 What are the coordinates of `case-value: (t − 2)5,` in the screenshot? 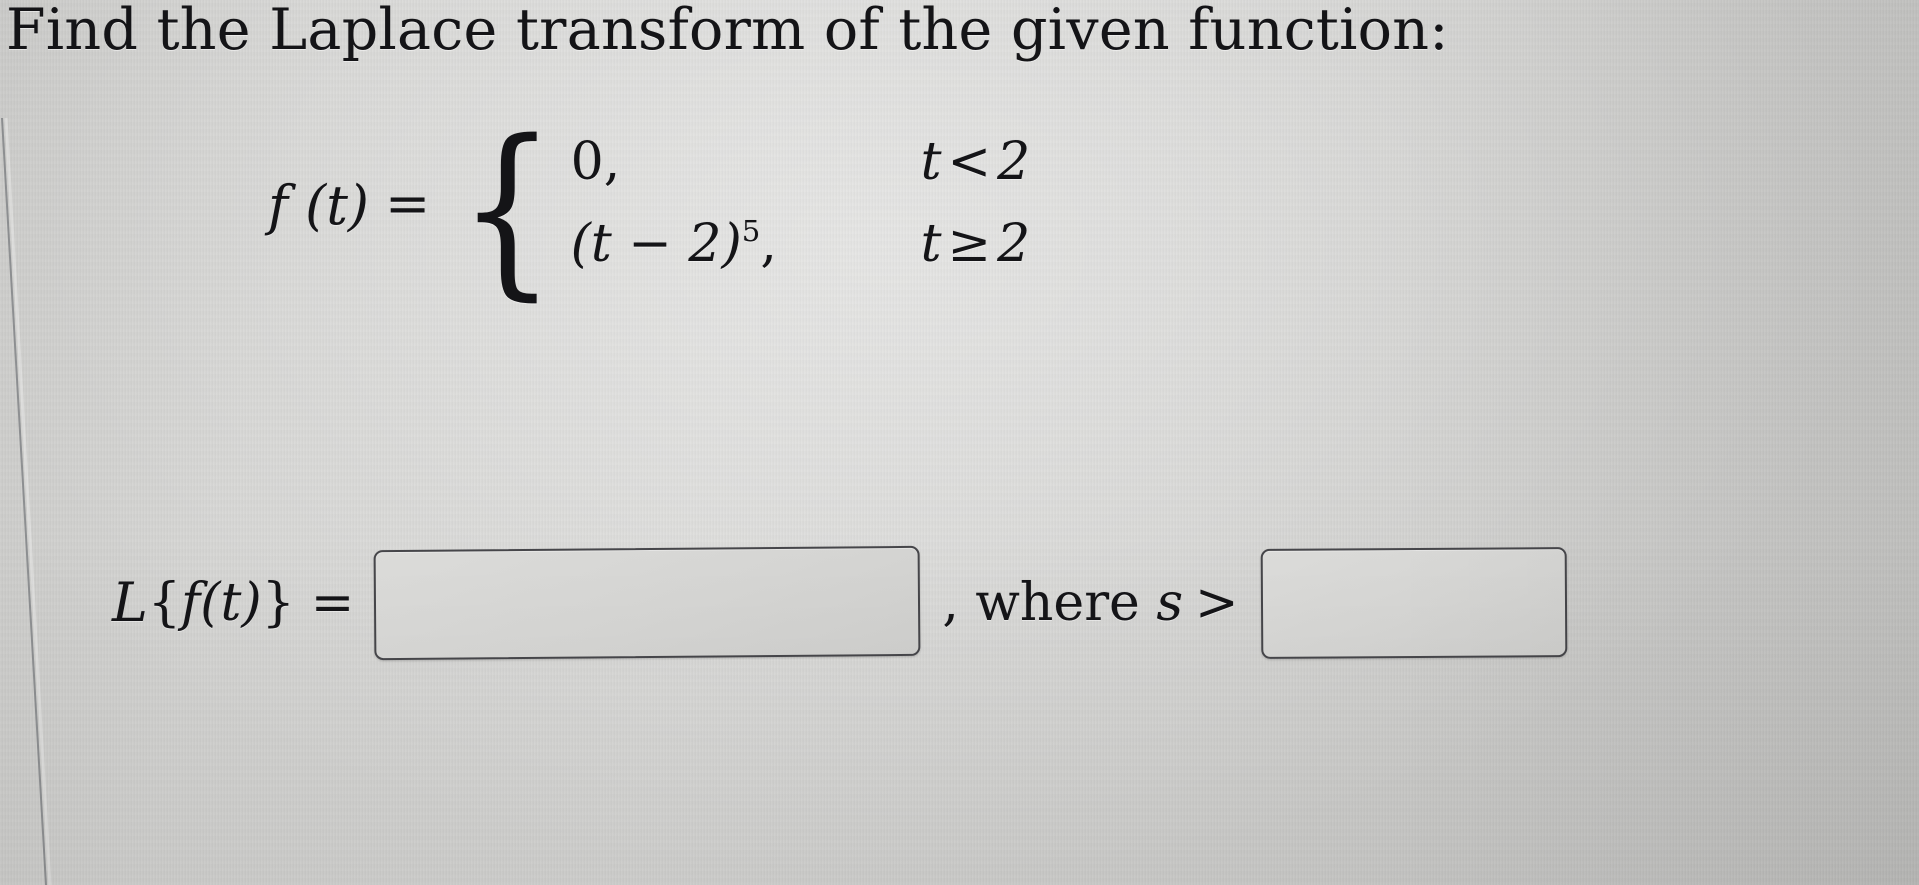 It's located at (746, 244).